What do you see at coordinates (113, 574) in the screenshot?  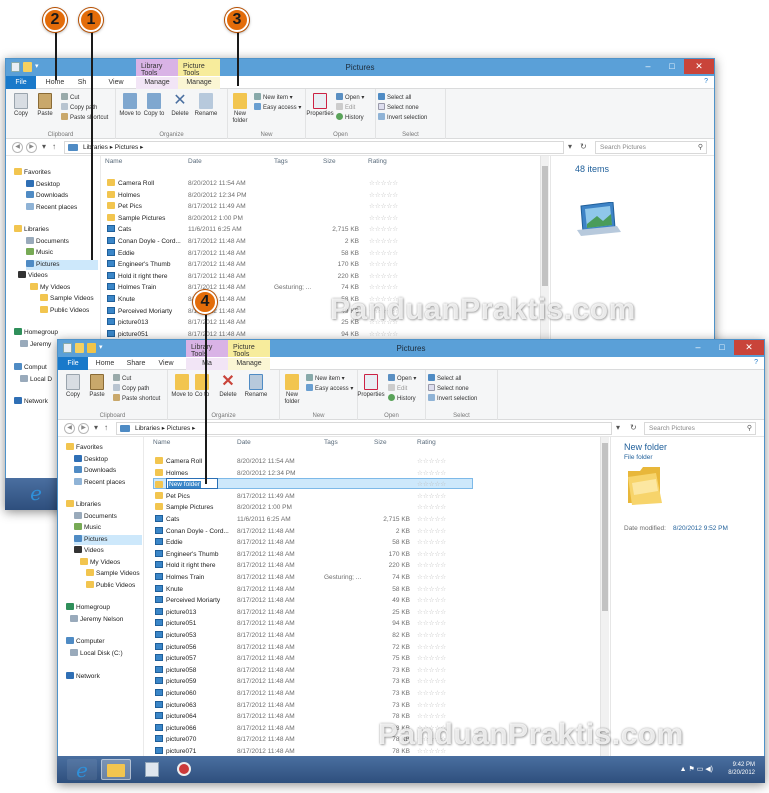 I see `nav-item: Sample Videos` at bounding box center [113, 574].